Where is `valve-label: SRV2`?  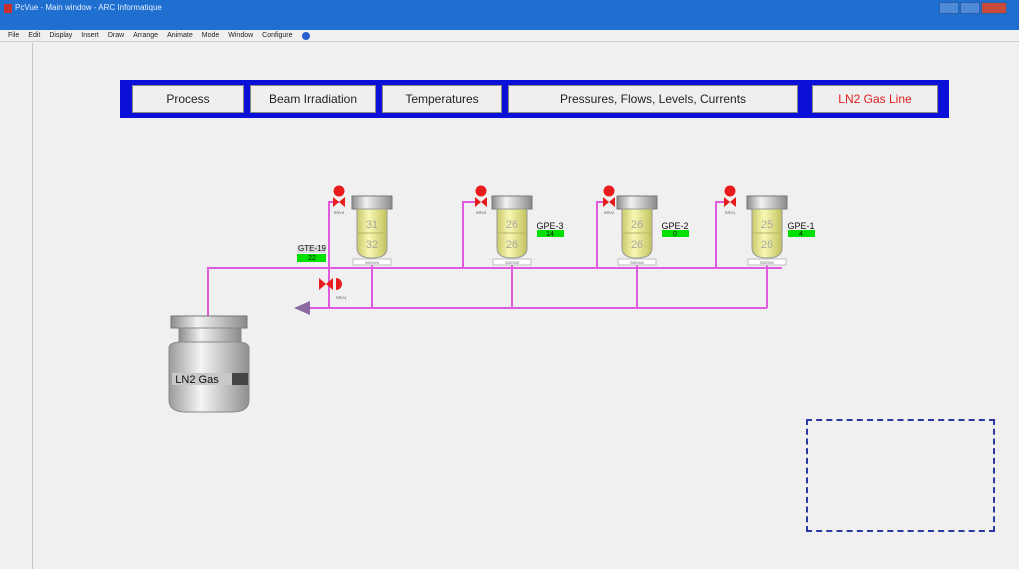
valve-label: SRV2 is located at coordinates (609, 212).